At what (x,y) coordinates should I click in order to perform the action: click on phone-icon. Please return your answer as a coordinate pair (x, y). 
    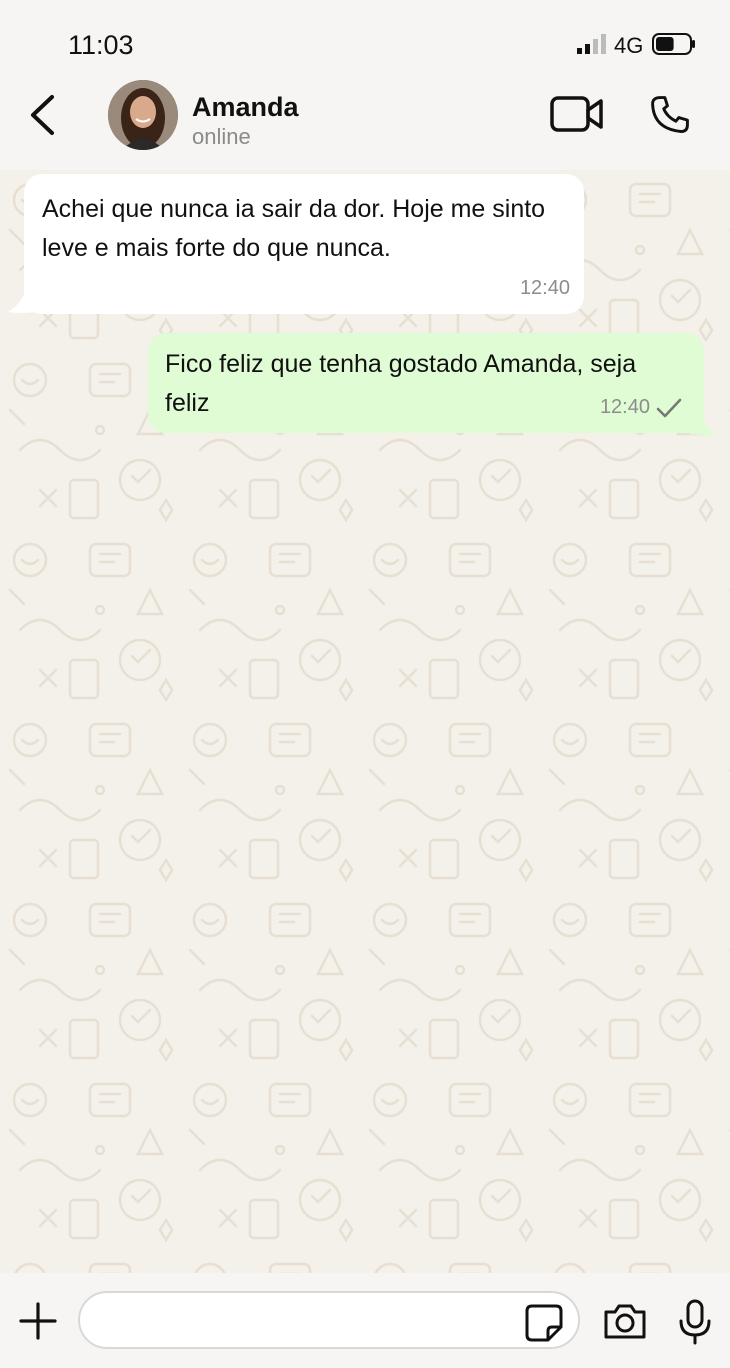
    Looking at the image, I should click on (670, 114).